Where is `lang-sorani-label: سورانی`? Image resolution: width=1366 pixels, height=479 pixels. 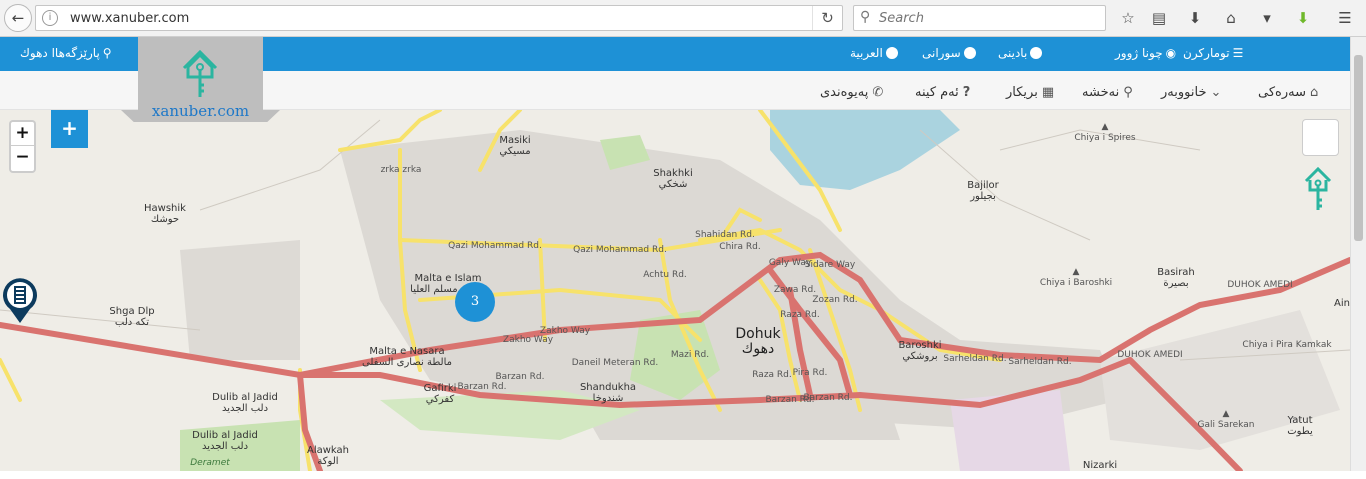
lang-sorani-label: سورانی is located at coordinates (941, 53).